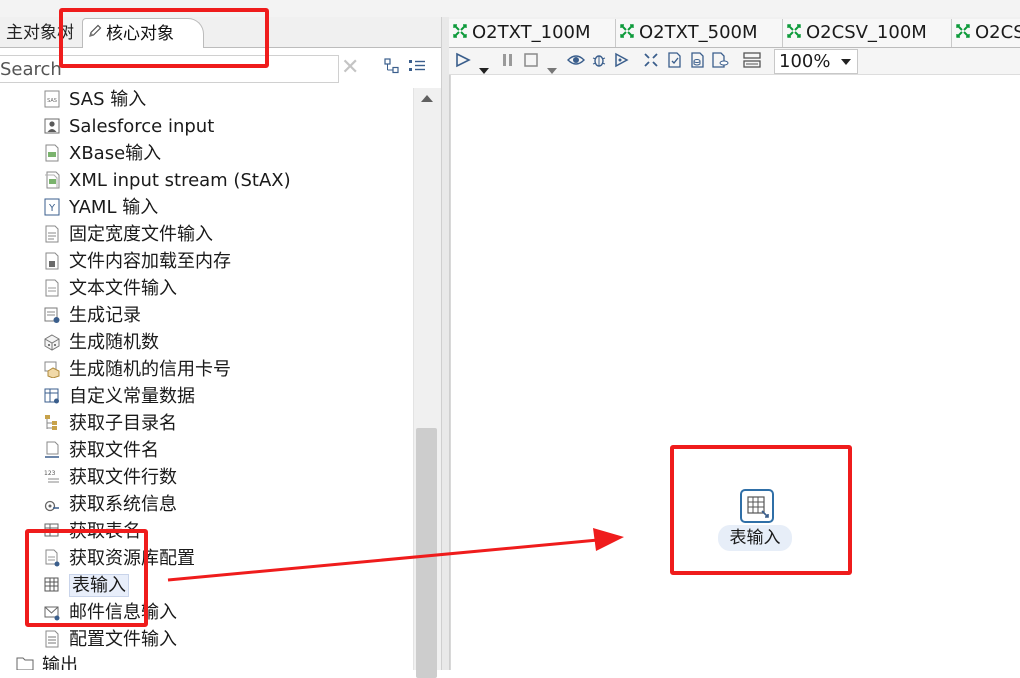 This screenshot has width=1020, height=678. What do you see at coordinates (52, 152) in the screenshot?
I see `xbase-input-icon` at bounding box center [52, 152].